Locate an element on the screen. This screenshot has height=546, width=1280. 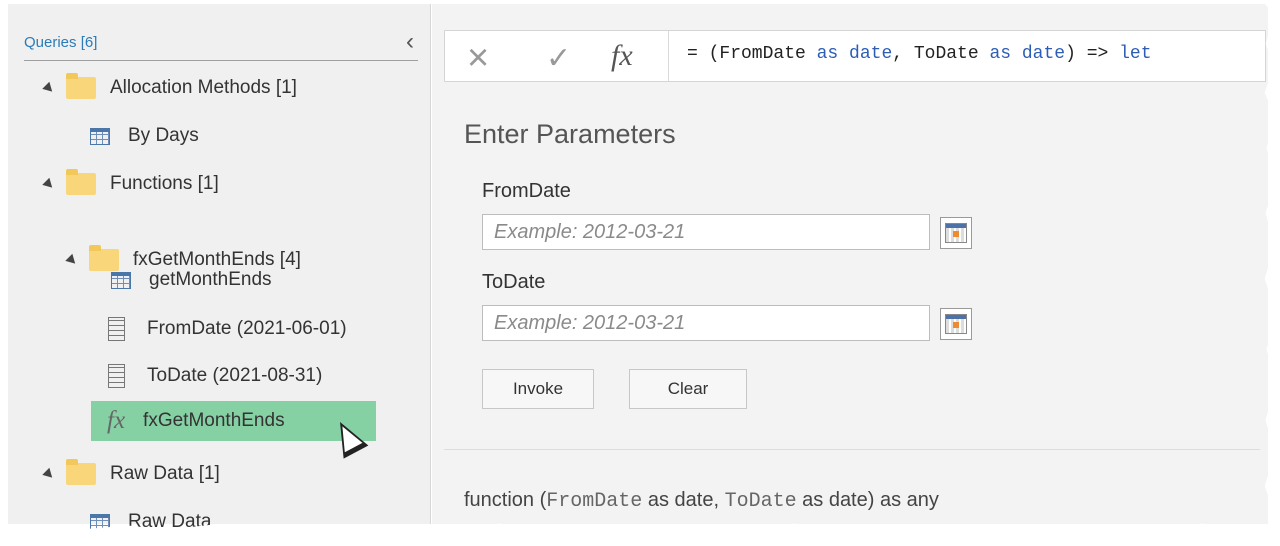
query-label: Raw Data [1] is located at coordinates (165, 473).